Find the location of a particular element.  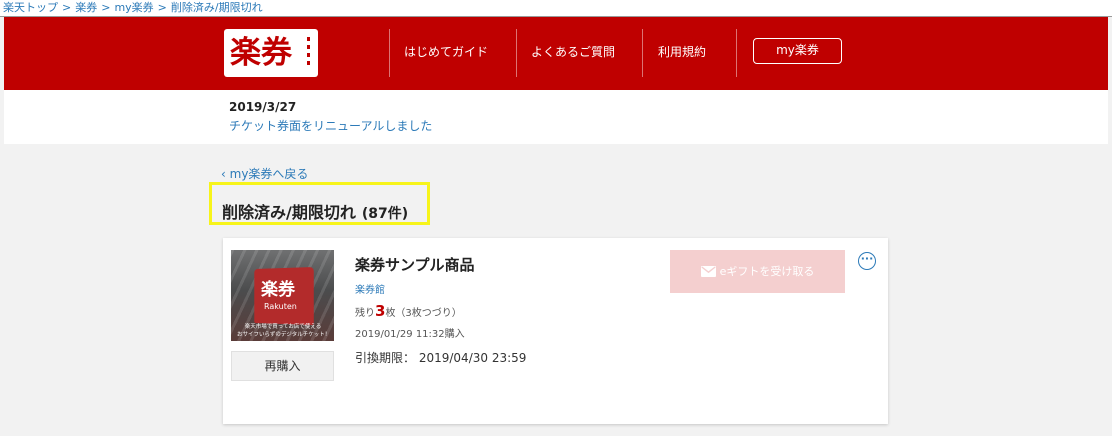

my-rakuken-button: my楽券 is located at coordinates (797, 51).